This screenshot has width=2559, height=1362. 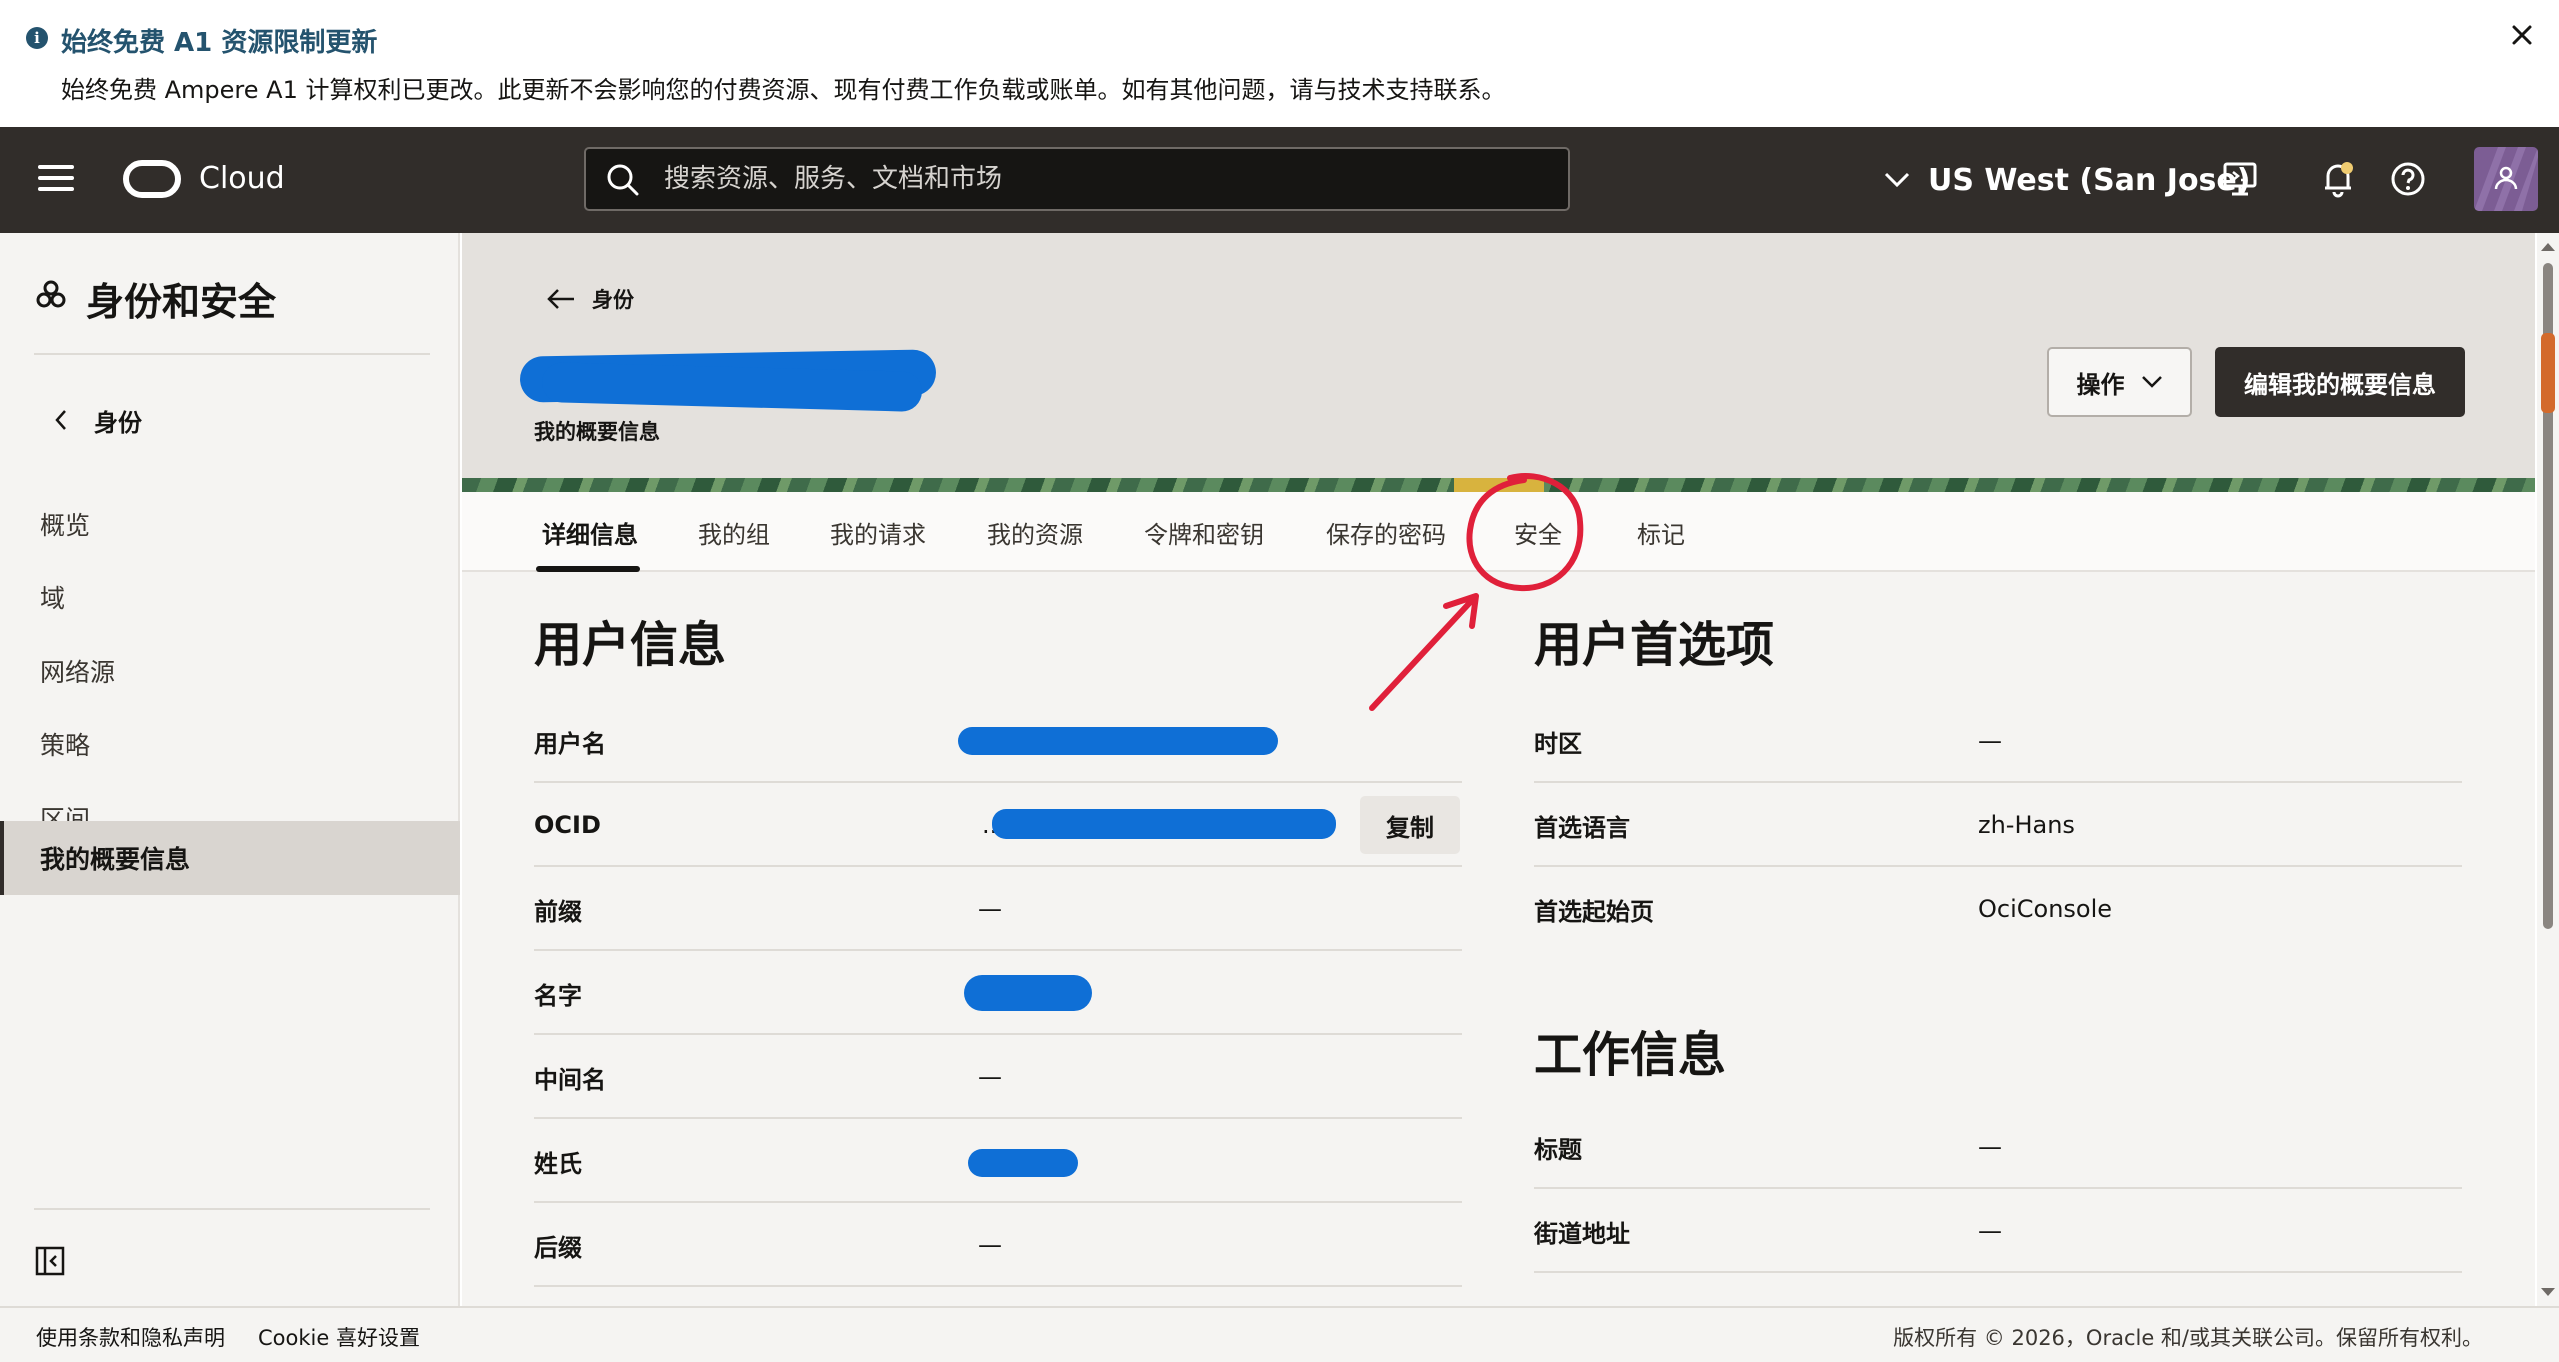 What do you see at coordinates (613, 300) in the screenshot?
I see `breadcrumb-label: 身份` at bounding box center [613, 300].